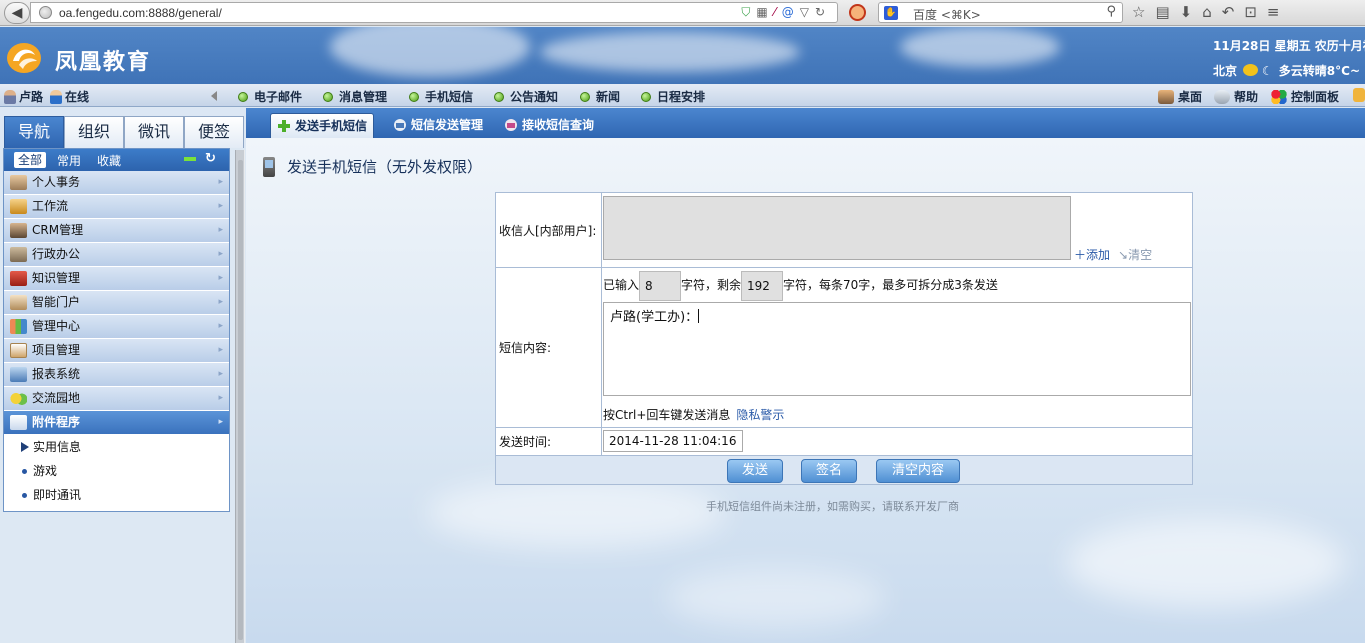  Describe the element at coordinates (18, 254) in the screenshot. I see `admin-office-icon` at that location.